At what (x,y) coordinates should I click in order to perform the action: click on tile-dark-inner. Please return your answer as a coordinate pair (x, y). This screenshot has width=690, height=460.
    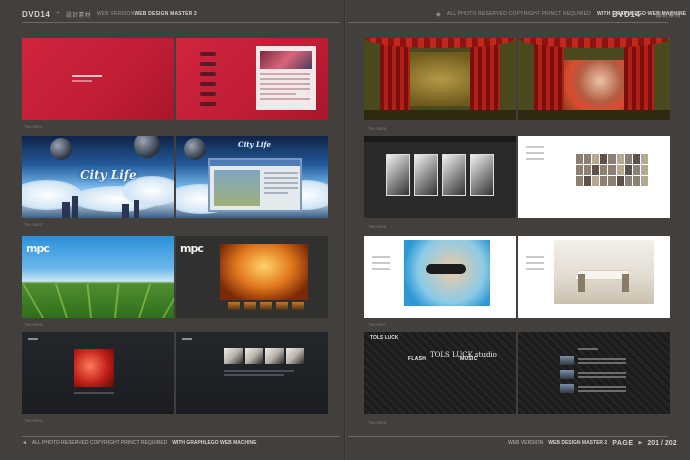
    Looking at the image, I should click on (252, 373).